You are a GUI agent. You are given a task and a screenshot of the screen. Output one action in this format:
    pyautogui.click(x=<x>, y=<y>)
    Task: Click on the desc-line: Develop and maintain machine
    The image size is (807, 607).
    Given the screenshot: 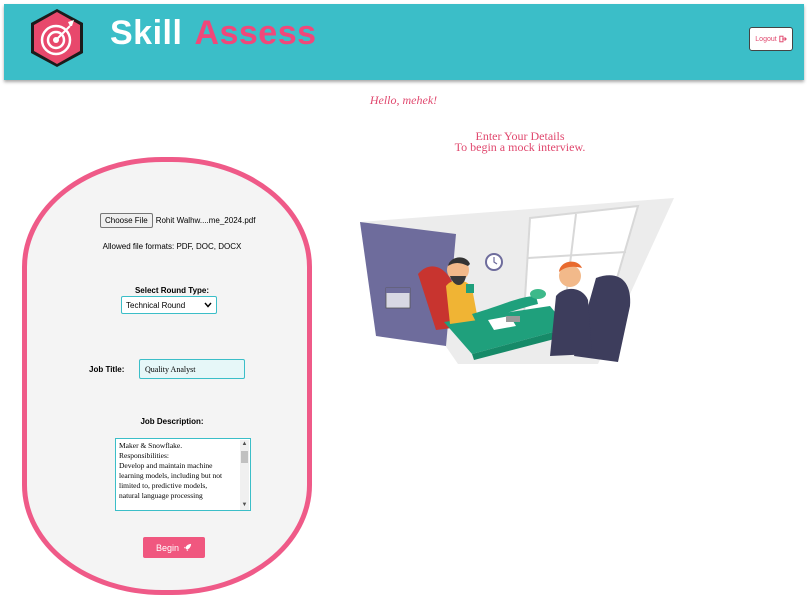 What is the action you would take?
    pyautogui.click(x=166, y=465)
    